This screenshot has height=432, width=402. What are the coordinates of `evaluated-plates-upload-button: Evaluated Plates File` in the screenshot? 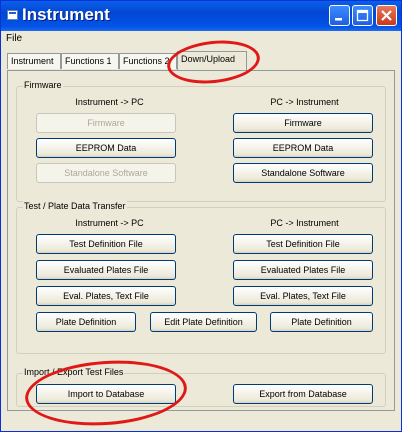 It's located at (303, 270).